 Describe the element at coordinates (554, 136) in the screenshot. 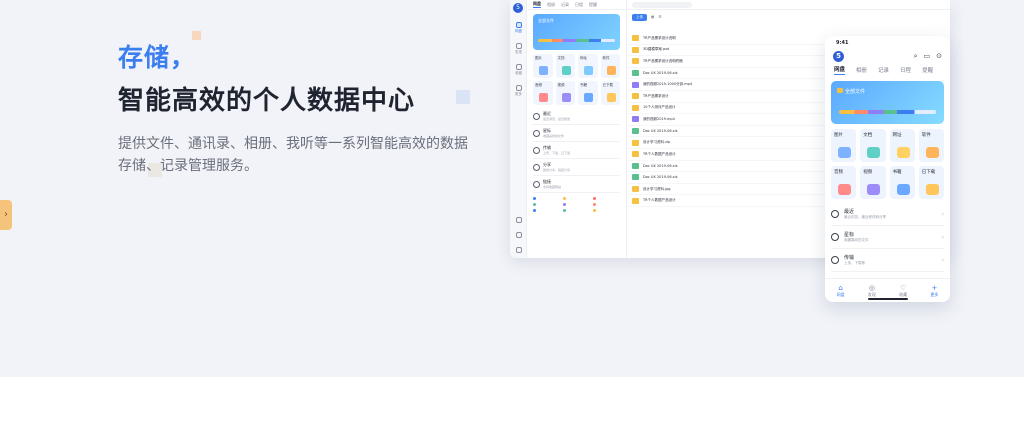

I see `list-item-sub: 收藏喜欢的文件` at that location.